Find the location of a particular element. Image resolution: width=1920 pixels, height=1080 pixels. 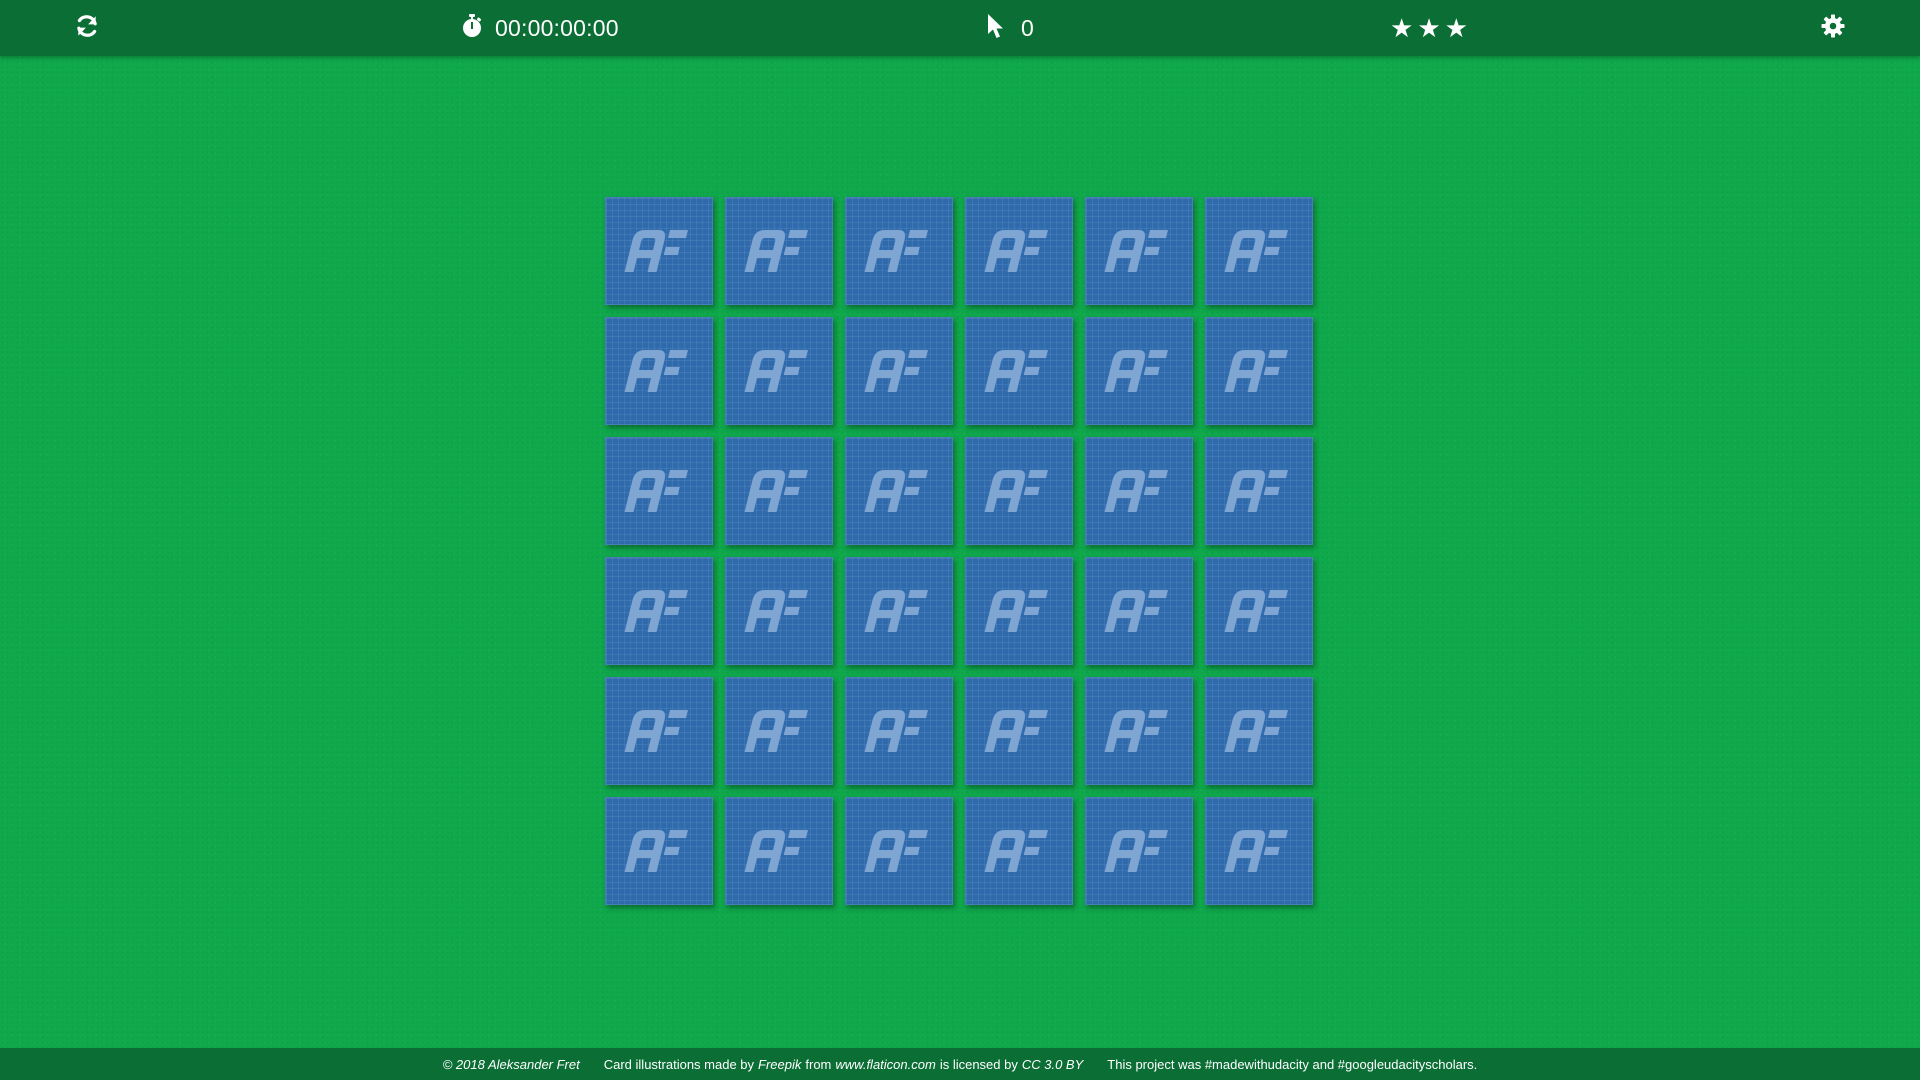

moves-value: 0 is located at coordinates (1027, 27).